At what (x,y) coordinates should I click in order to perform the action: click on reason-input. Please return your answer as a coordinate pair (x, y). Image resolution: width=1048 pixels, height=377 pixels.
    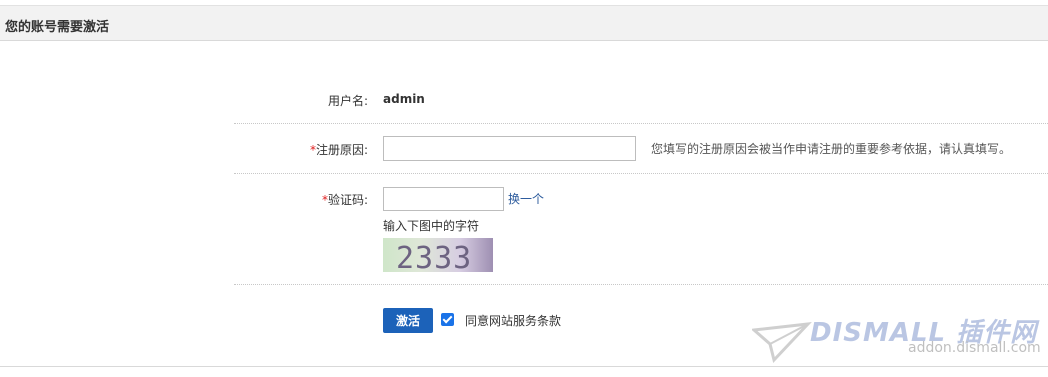
    Looking at the image, I should click on (509, 148).